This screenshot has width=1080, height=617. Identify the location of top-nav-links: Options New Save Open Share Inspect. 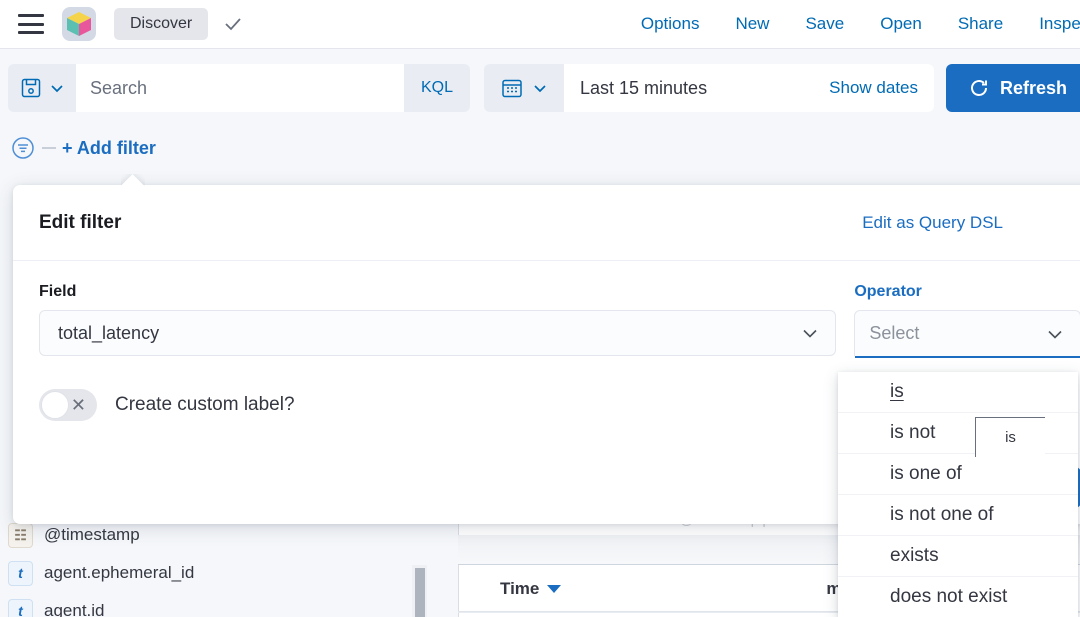
(851, 24).